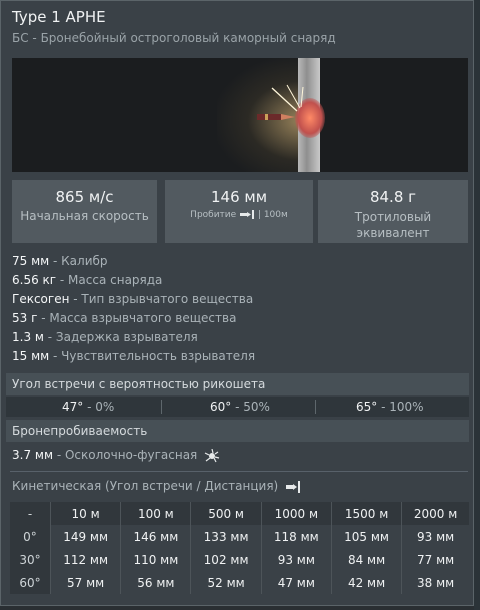  I want to click on table-header-cell: 1500 м, so click(367, 513).